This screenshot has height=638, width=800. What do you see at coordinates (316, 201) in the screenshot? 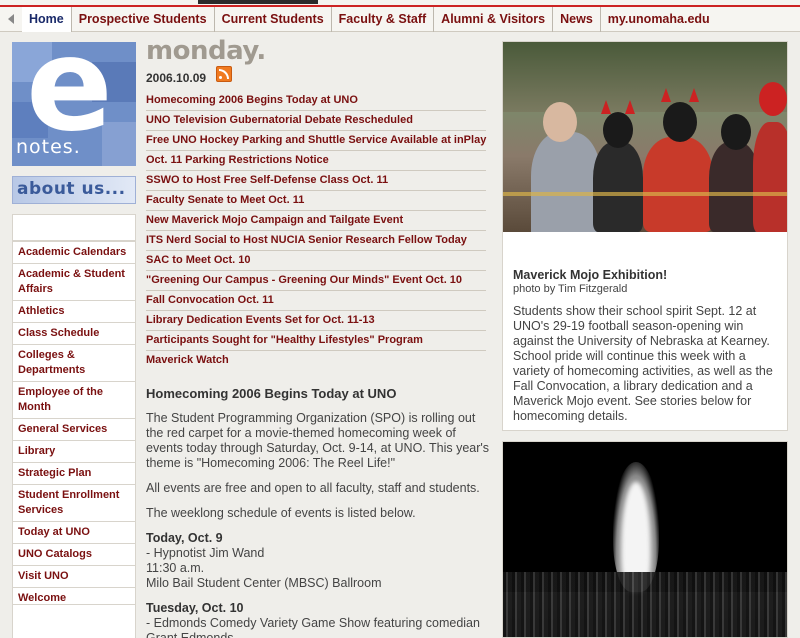
I see `headline-link: Faculty Senate to Meet Oct. 11` at bounding box center [316, 201].